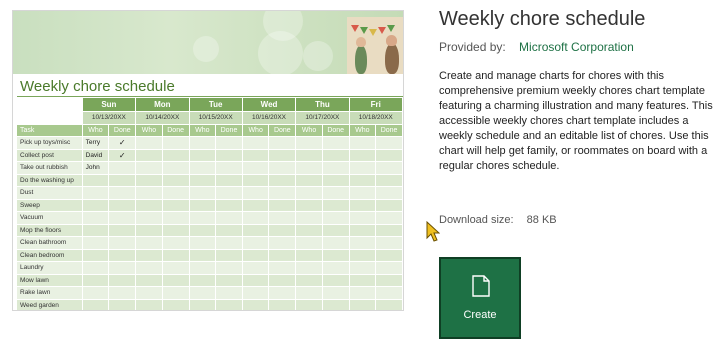 The height and width of the screenshot is (349, 726). Describe the element at coordinates (49, 255) in the screenshot. I see `task-cell: Clean bedroom` at that location.